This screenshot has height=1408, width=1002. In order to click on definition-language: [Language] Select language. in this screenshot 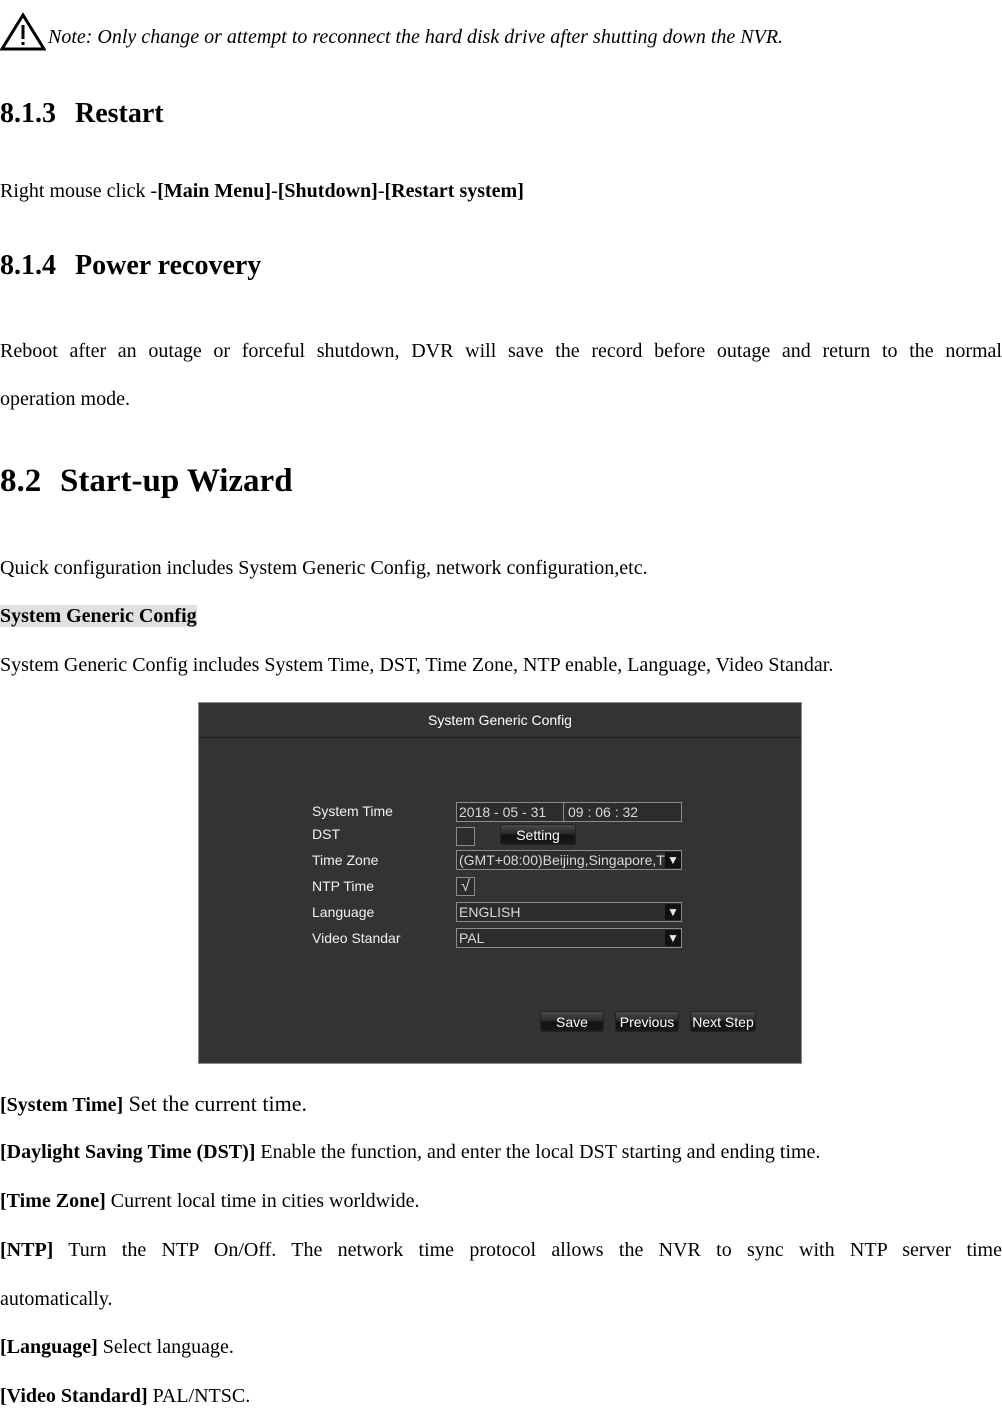, I will do `click(117, 1347)`.